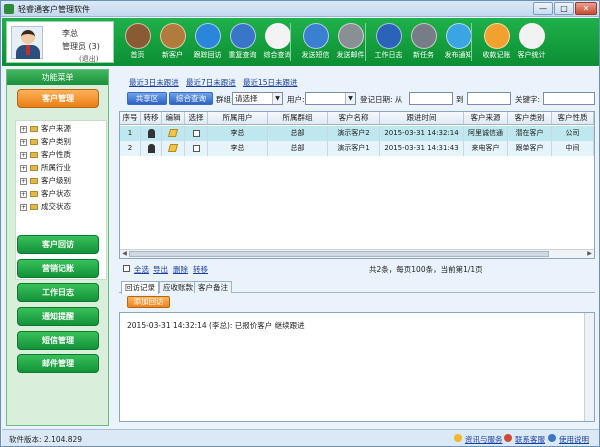 This screenshot has width=600, height=447. I want to click on column-header: 客户名称, so click(354, 118).